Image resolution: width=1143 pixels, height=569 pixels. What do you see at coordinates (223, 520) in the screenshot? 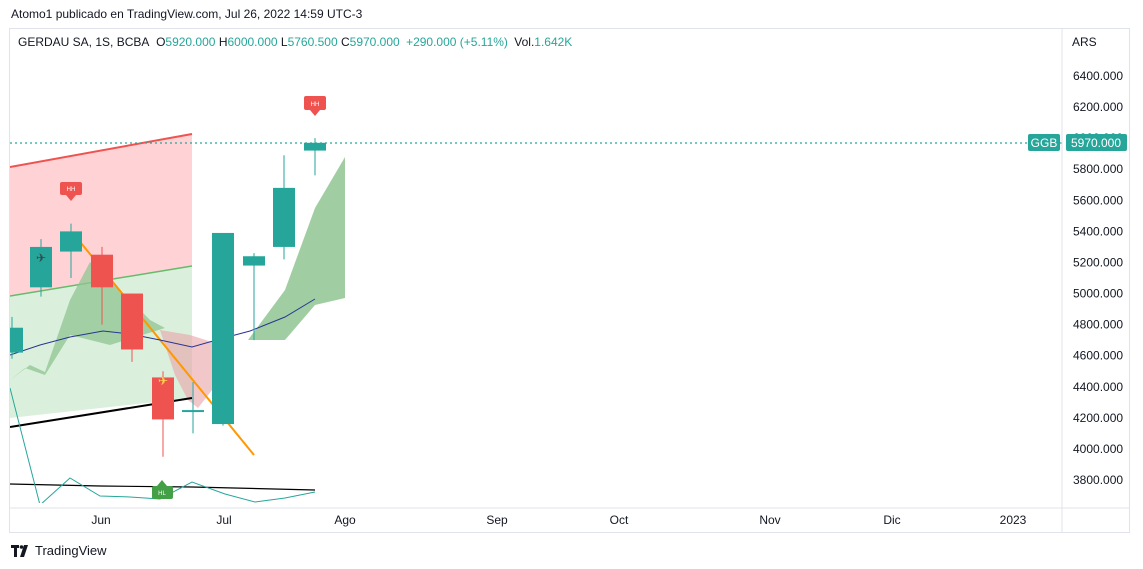
I see `time-tick-label: Jul` at bounding box center [223, 520].